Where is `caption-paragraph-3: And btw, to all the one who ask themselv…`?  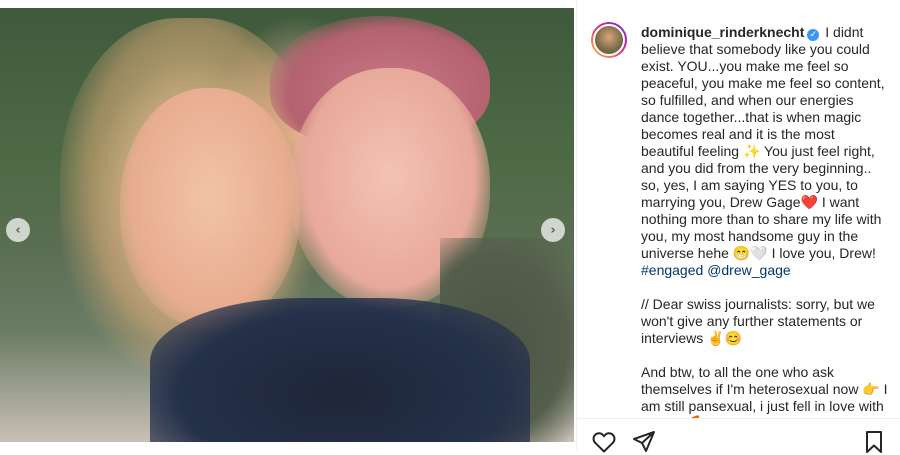 caption-paragraph-3: And btw, to all the one who ask themselv… is located at coordinates (764, 391).